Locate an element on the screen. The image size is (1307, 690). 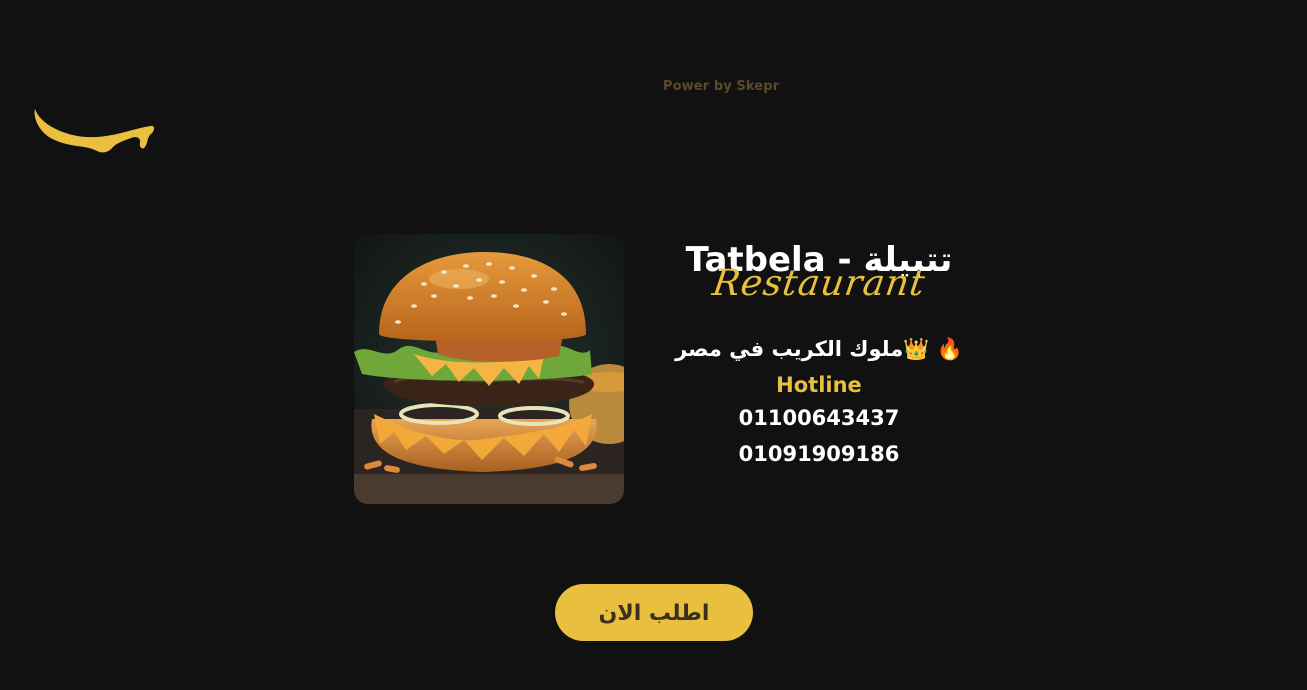
slogan-text: 🔥 👑ملوك الكريب في مصر is located at coordinates (819, 349).